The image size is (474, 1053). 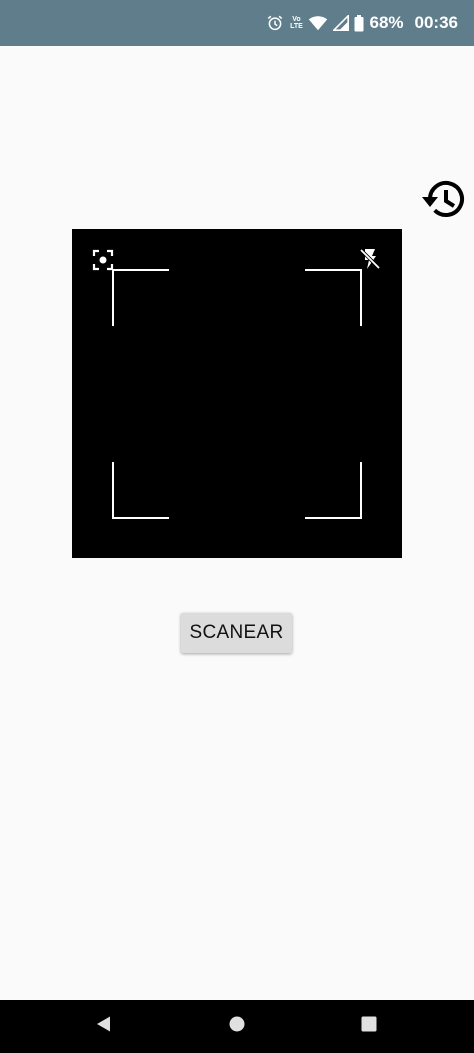 I want to click on flash-off-icon, so click(x=370, y=261).